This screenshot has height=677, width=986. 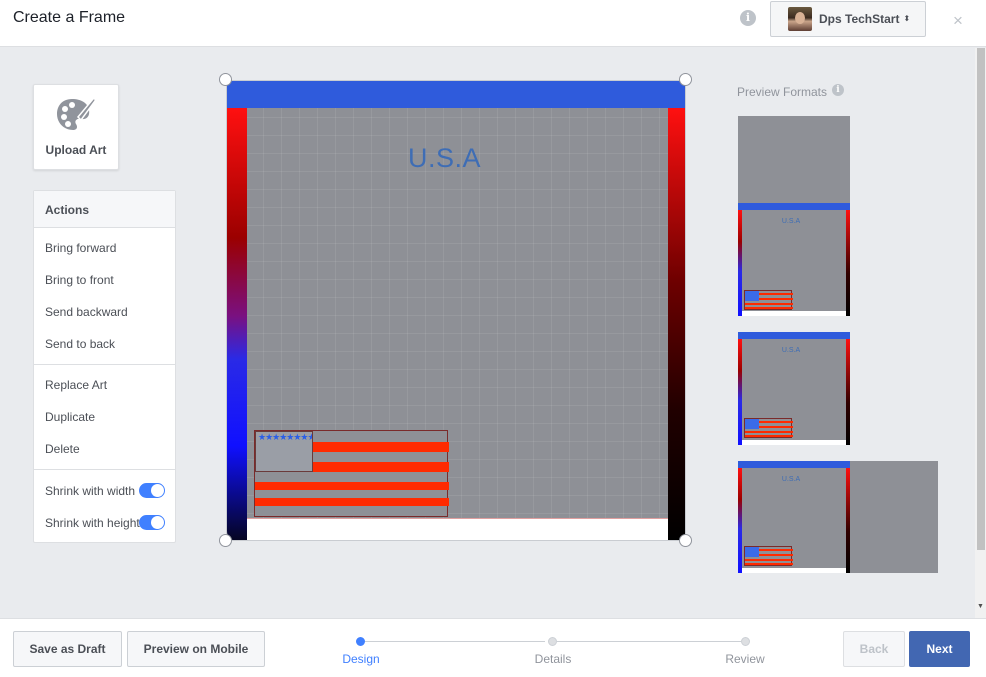 I want to click on caret-up-down-icon: ⬍, so click(x=907, y=18).